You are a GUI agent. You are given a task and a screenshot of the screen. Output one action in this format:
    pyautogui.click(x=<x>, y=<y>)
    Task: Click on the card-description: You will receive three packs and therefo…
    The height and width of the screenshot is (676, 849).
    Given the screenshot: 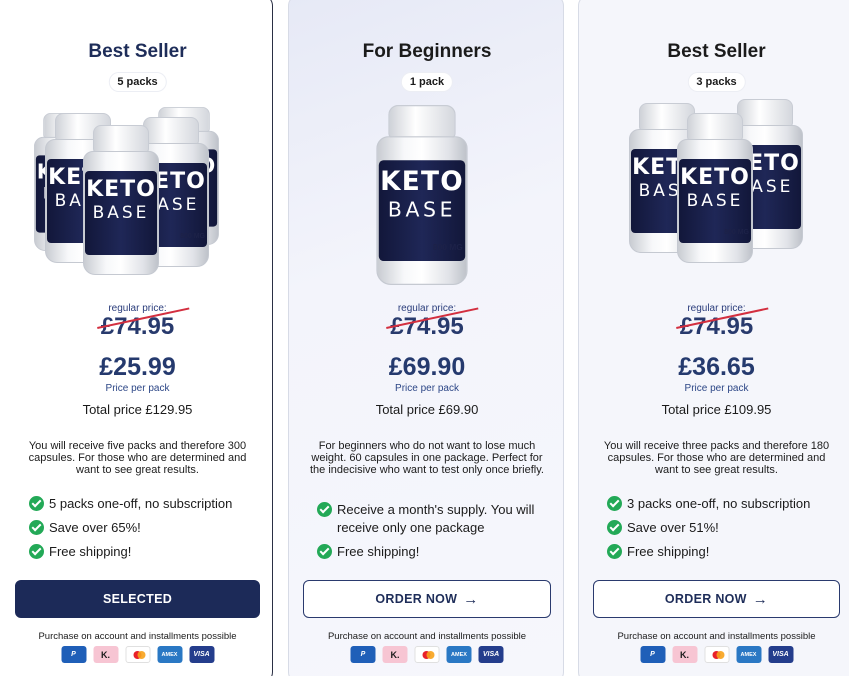 What is the action you would take?
    pyautogui.click(x=716, y=458)
    